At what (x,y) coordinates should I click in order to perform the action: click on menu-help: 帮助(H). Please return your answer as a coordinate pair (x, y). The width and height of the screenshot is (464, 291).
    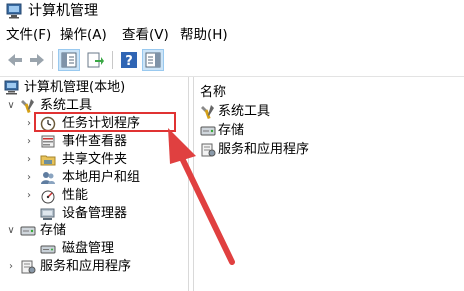
    Looking at the image, I should click on (204, 35).